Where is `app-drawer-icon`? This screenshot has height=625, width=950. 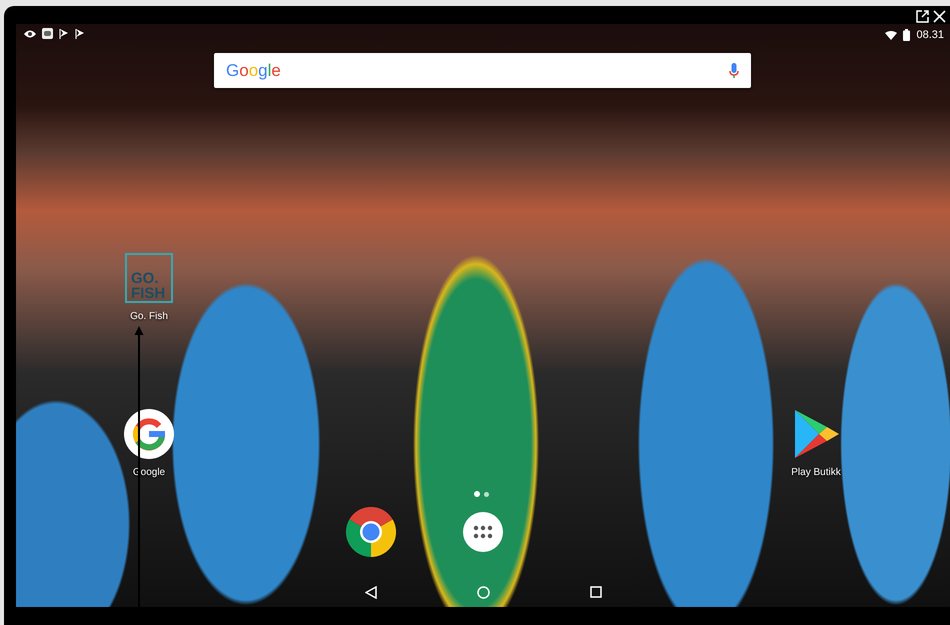
app-drawer-icon is located at coordinates (483, 532).